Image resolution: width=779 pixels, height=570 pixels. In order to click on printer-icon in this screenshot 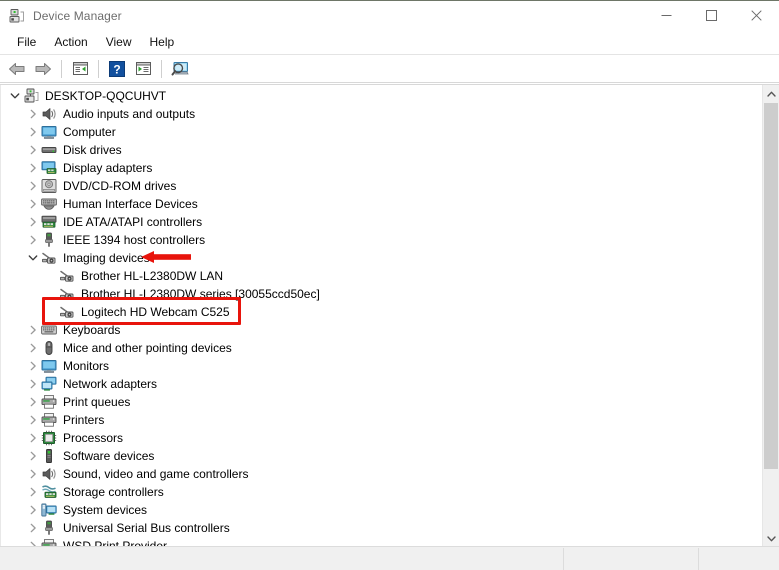, I will do `click(49, 402)`.